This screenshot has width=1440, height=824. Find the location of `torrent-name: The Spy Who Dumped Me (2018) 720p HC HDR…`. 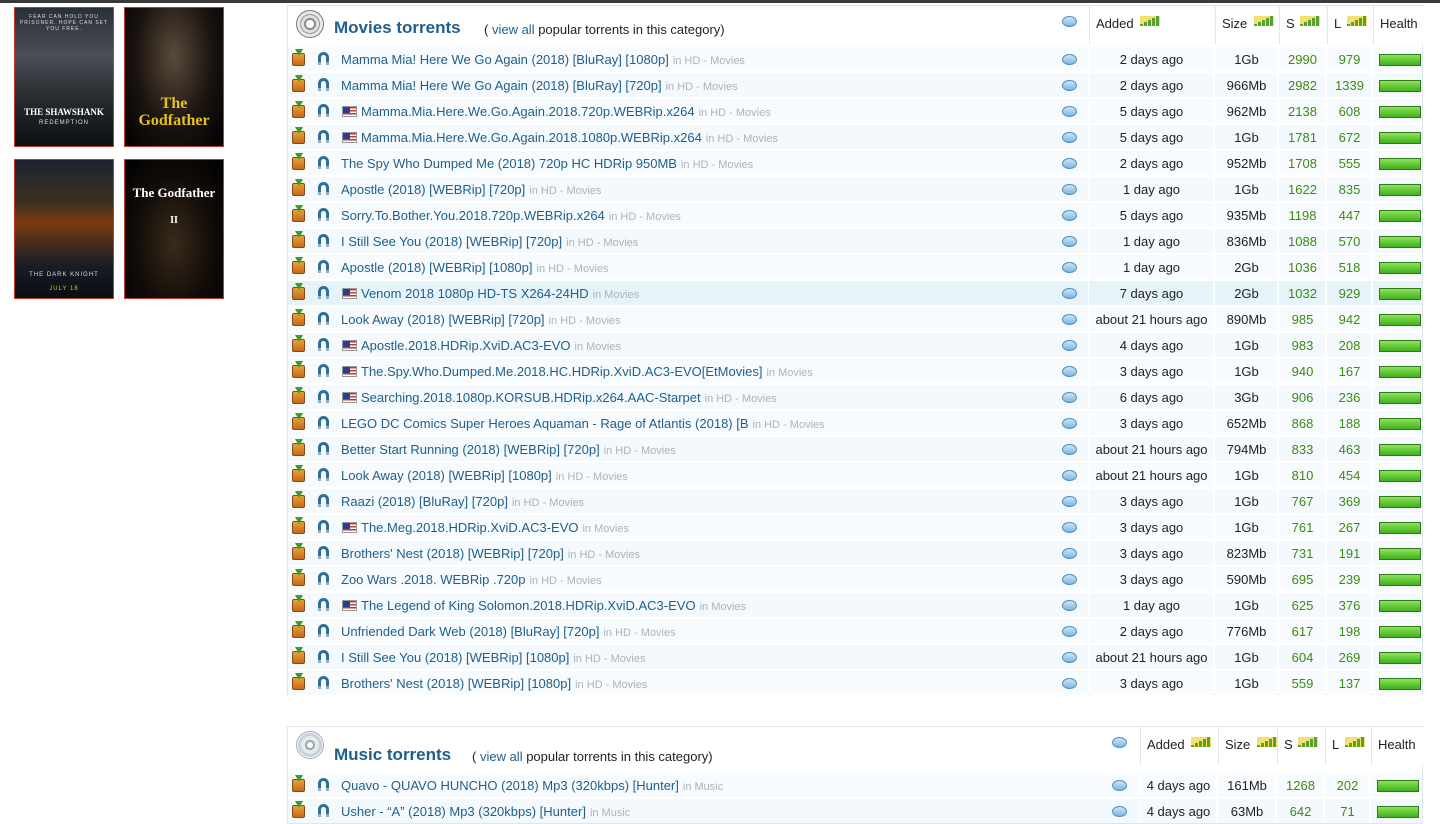

torrent-name: The Spy Who Dumped Me (2018) 720p HC HDR… is located at coordinates (547, 163).